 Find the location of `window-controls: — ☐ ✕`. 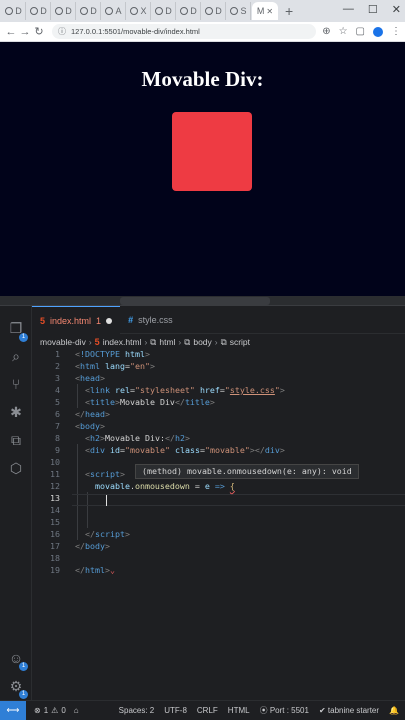

window-controls: — ☐ ✕ is located at coordinates (372, 9).